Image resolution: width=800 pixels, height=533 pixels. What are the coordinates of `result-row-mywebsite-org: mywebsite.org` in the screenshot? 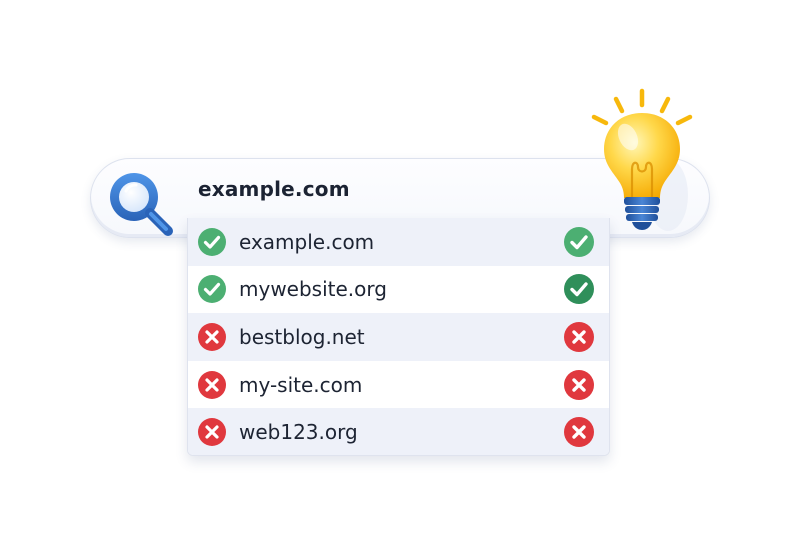 It's located at (398, 289).